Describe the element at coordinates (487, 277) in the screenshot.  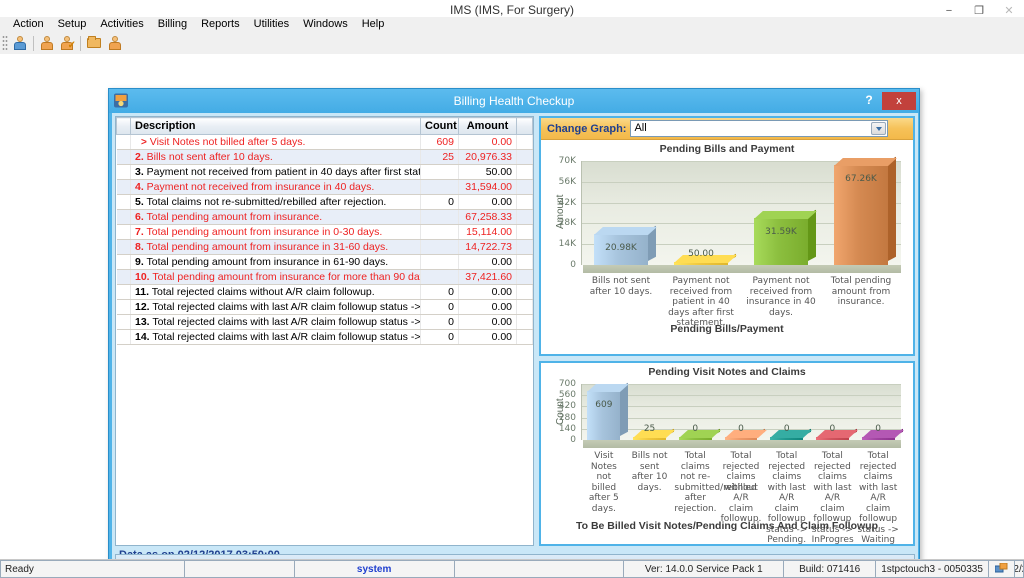
I see `row-amount: 37,421.60` at that location.